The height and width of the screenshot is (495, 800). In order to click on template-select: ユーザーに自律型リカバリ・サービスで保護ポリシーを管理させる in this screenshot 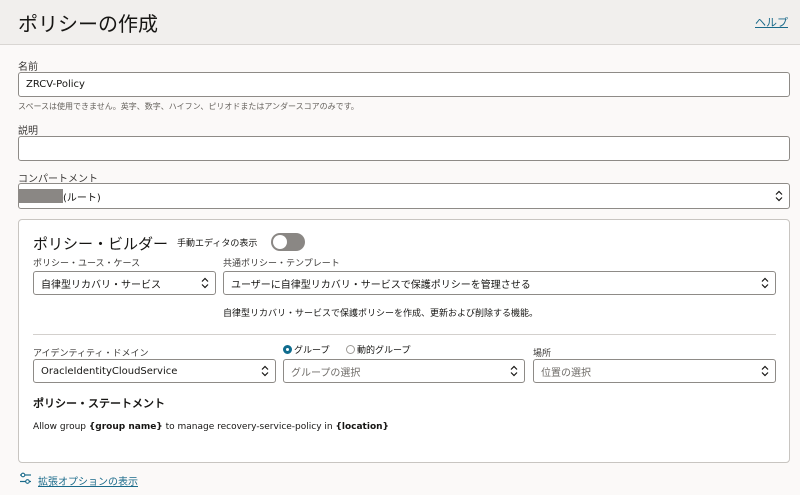, I will do `click(499, 283)`.